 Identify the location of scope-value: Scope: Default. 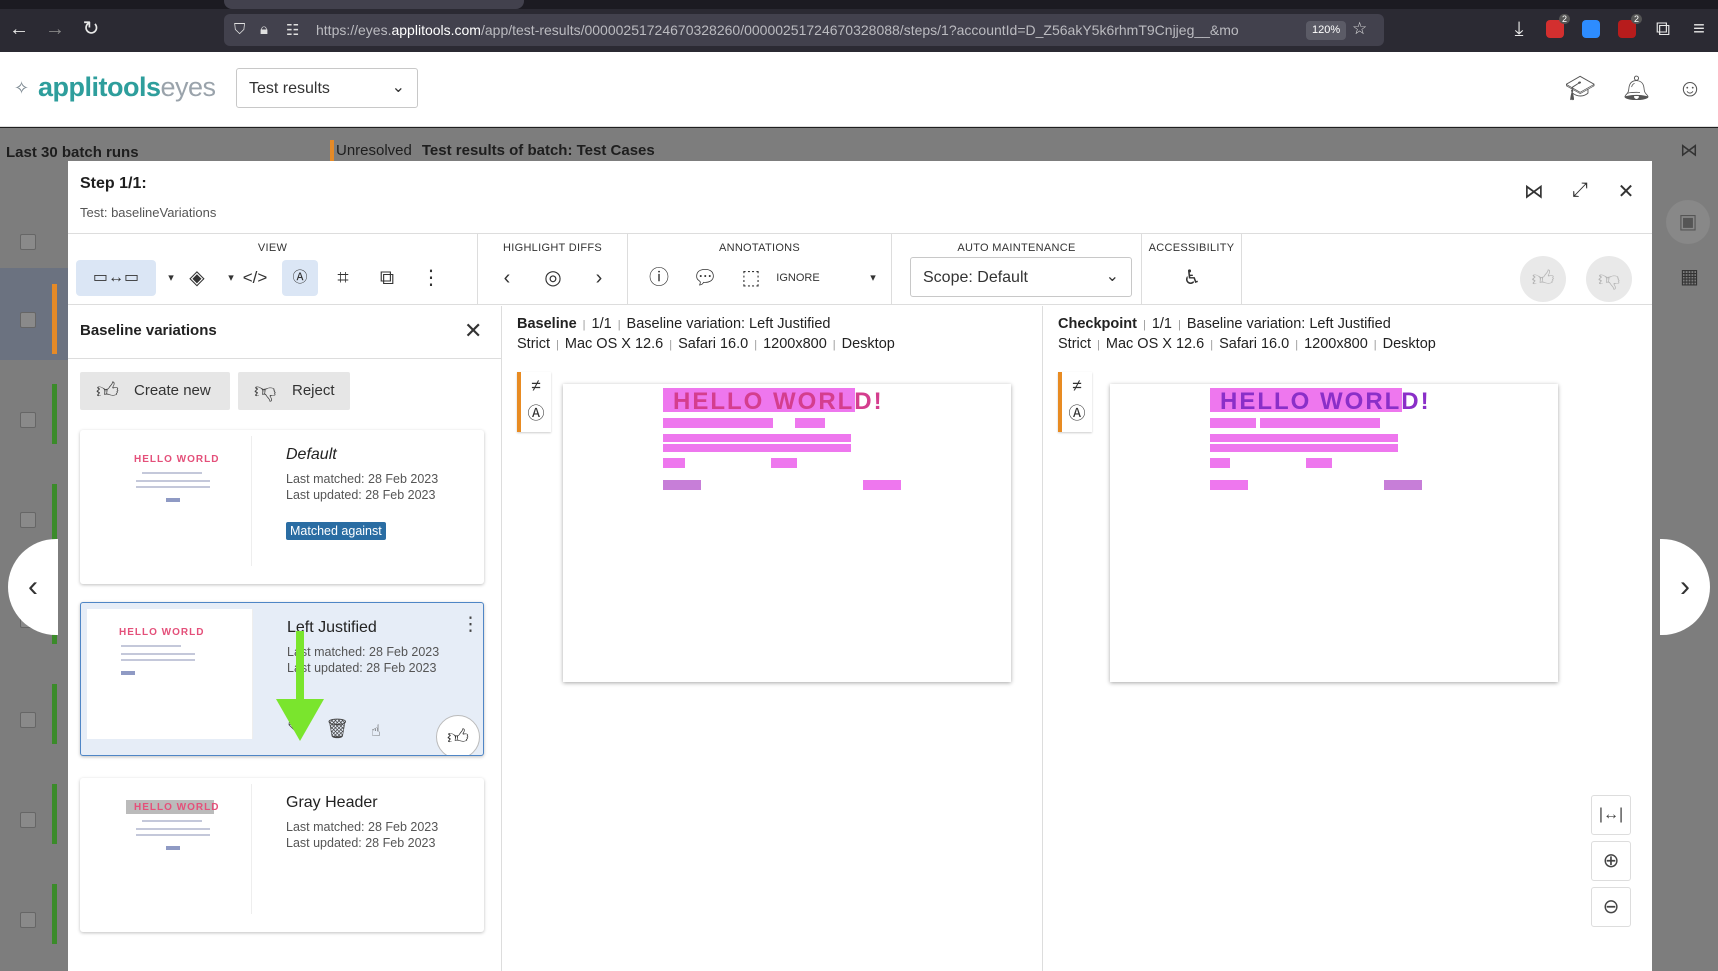
(975, 277).